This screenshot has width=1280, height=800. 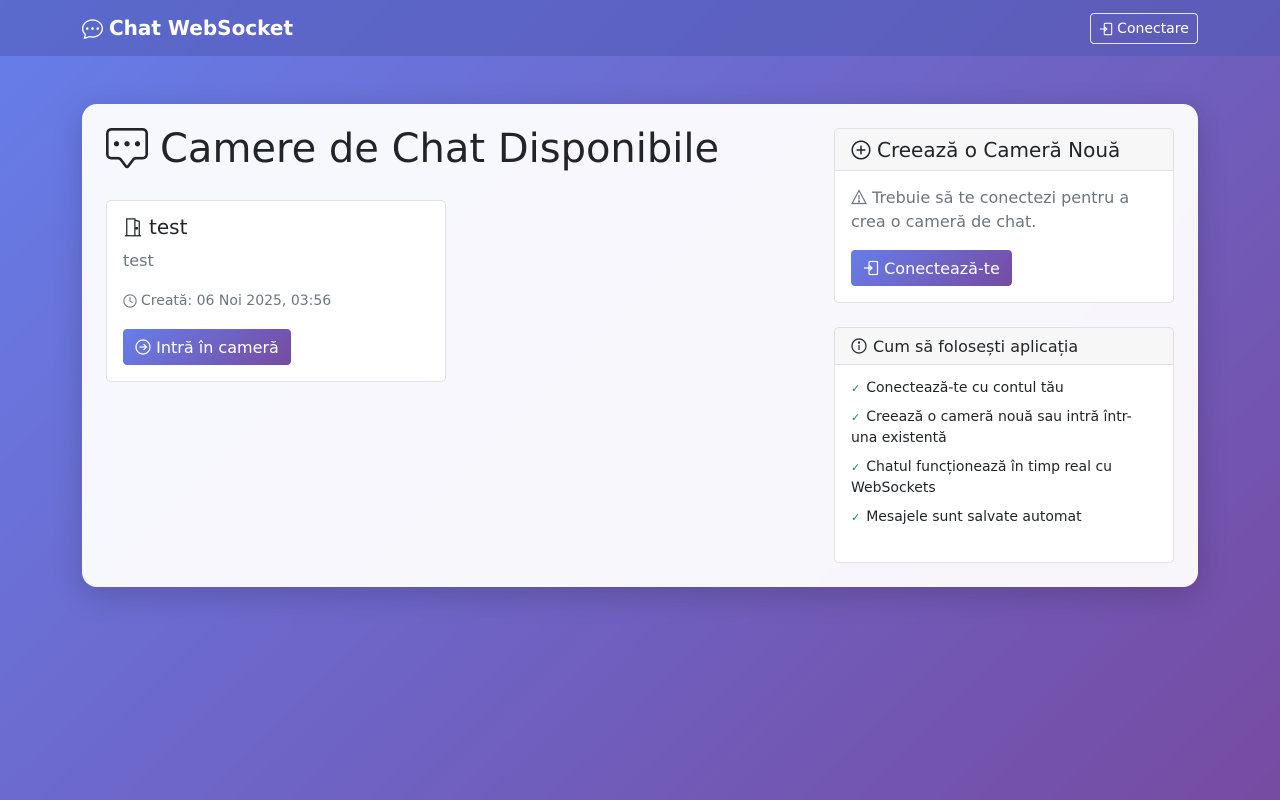 I want to click on login-button: Conectare, so click(x=1144, y=28).